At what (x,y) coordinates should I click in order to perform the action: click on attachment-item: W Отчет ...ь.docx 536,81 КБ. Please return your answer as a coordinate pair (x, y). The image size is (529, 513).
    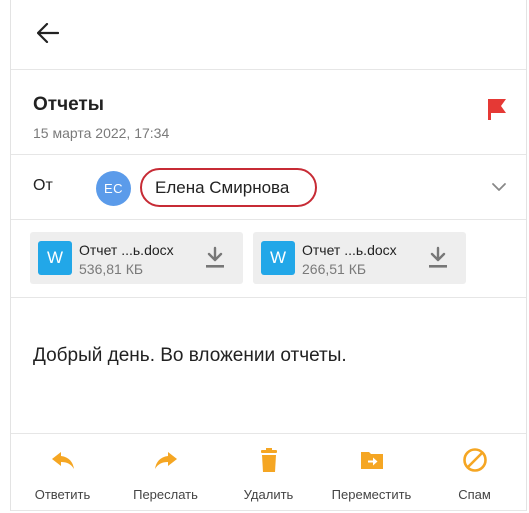
    Looking at the image, I should click on (136, 258).